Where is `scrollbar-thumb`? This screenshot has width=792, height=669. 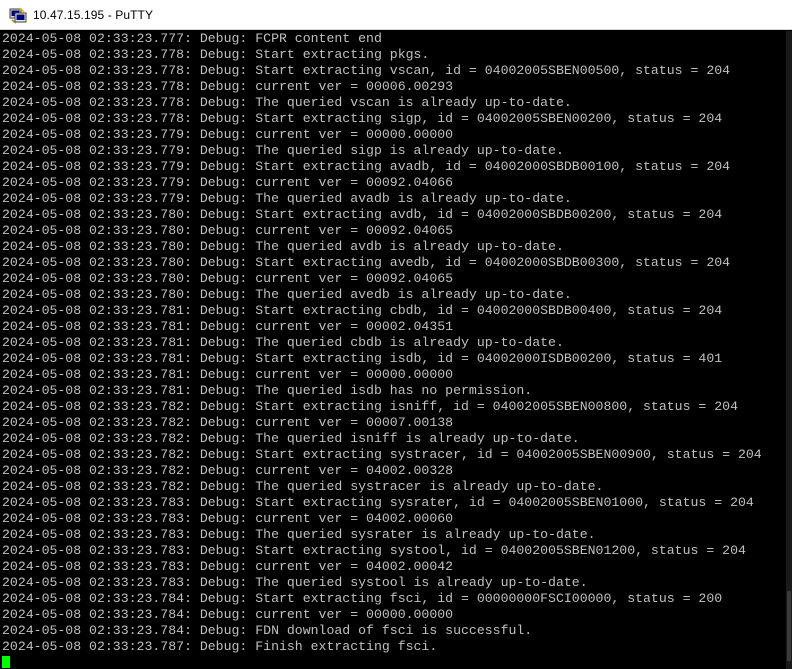
scrollbar-thumb is located at coordinates (789, 626).